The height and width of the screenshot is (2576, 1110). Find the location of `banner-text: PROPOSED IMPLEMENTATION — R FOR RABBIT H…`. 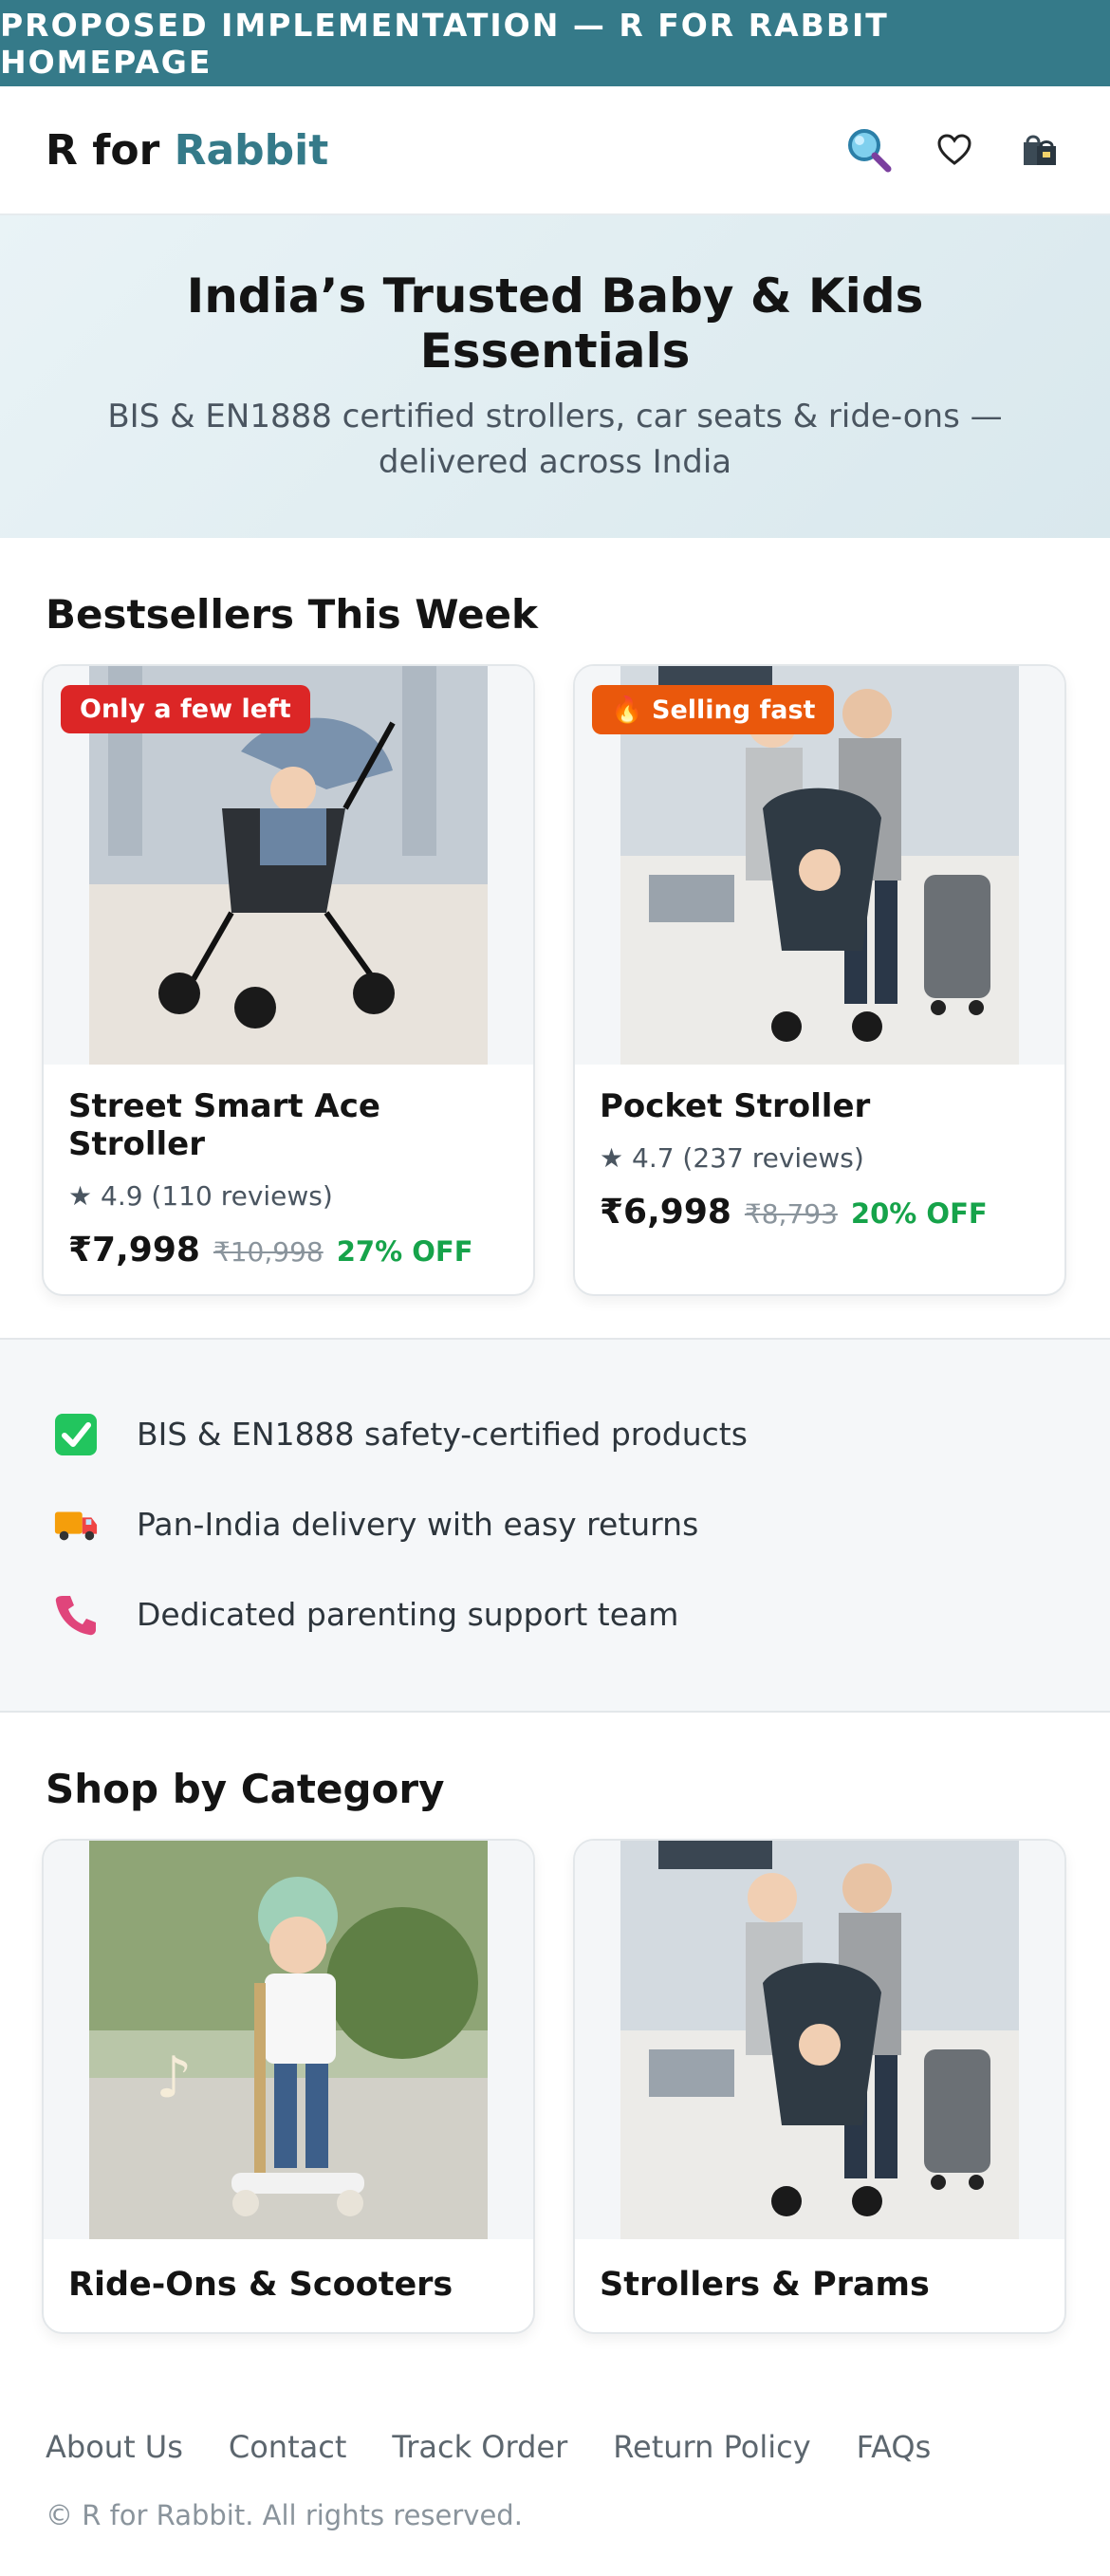

banner-text: PROPOSED IMPLEMENTATION — R FOR RABBIT H… is located at coordinates (444, 43).